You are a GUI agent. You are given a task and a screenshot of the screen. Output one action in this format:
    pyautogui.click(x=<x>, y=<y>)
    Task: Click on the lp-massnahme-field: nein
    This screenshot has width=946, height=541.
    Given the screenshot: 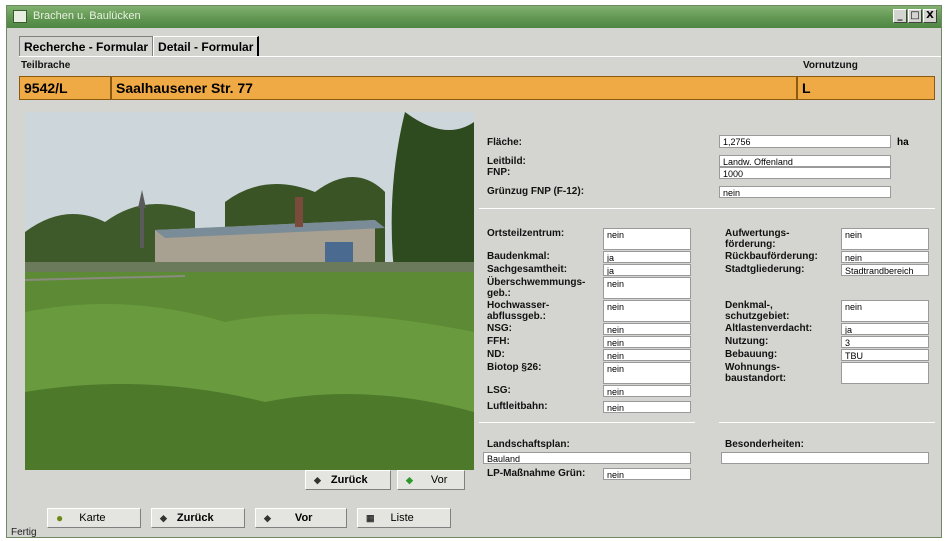 What is the action you would take?
    pyautogui.click(x=647, y=474)
    